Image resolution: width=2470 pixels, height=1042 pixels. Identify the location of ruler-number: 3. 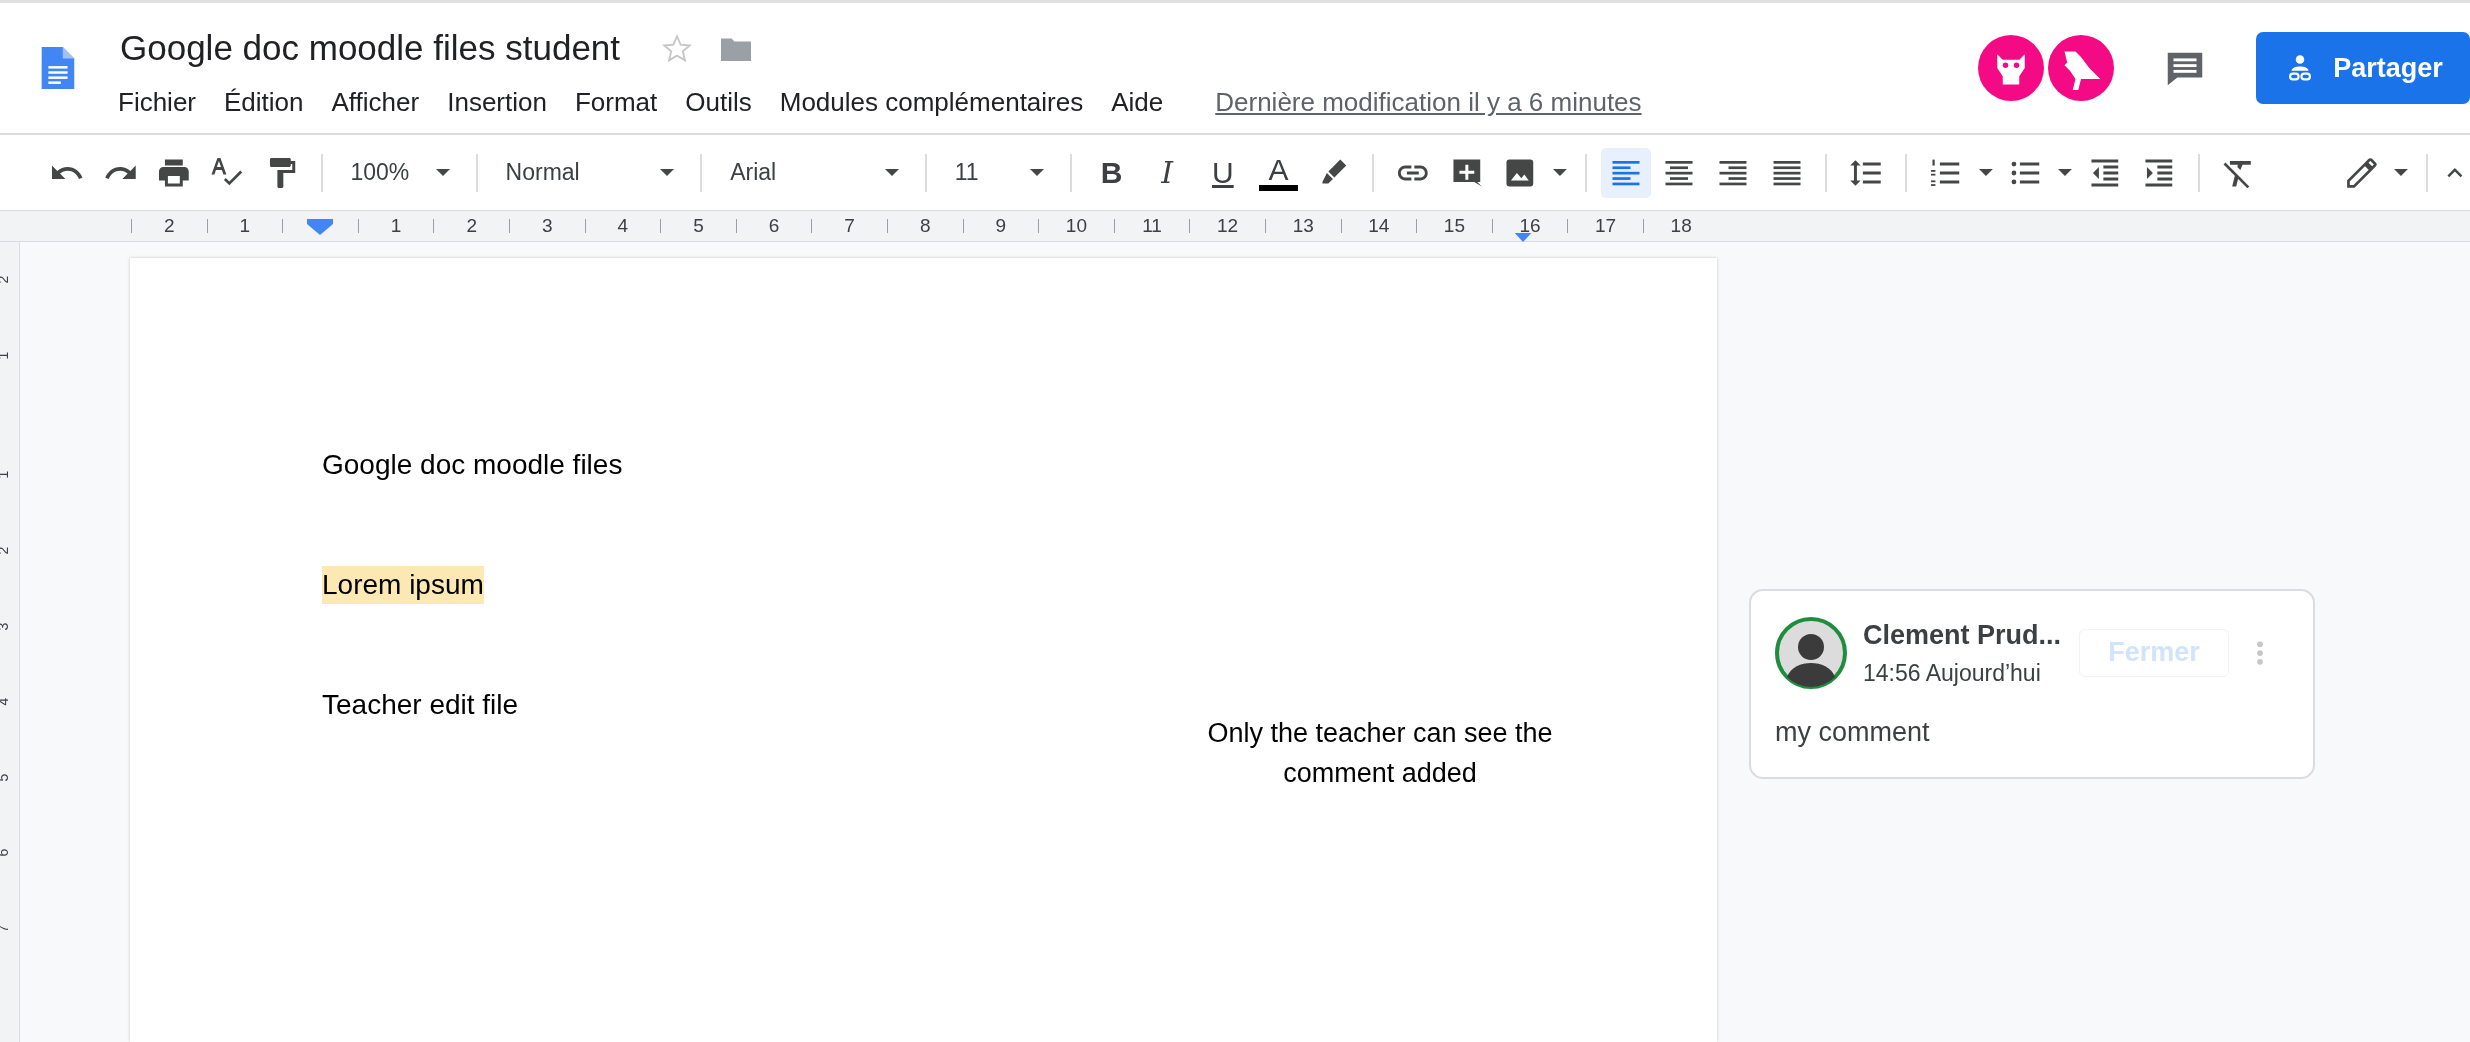
(546, 226).